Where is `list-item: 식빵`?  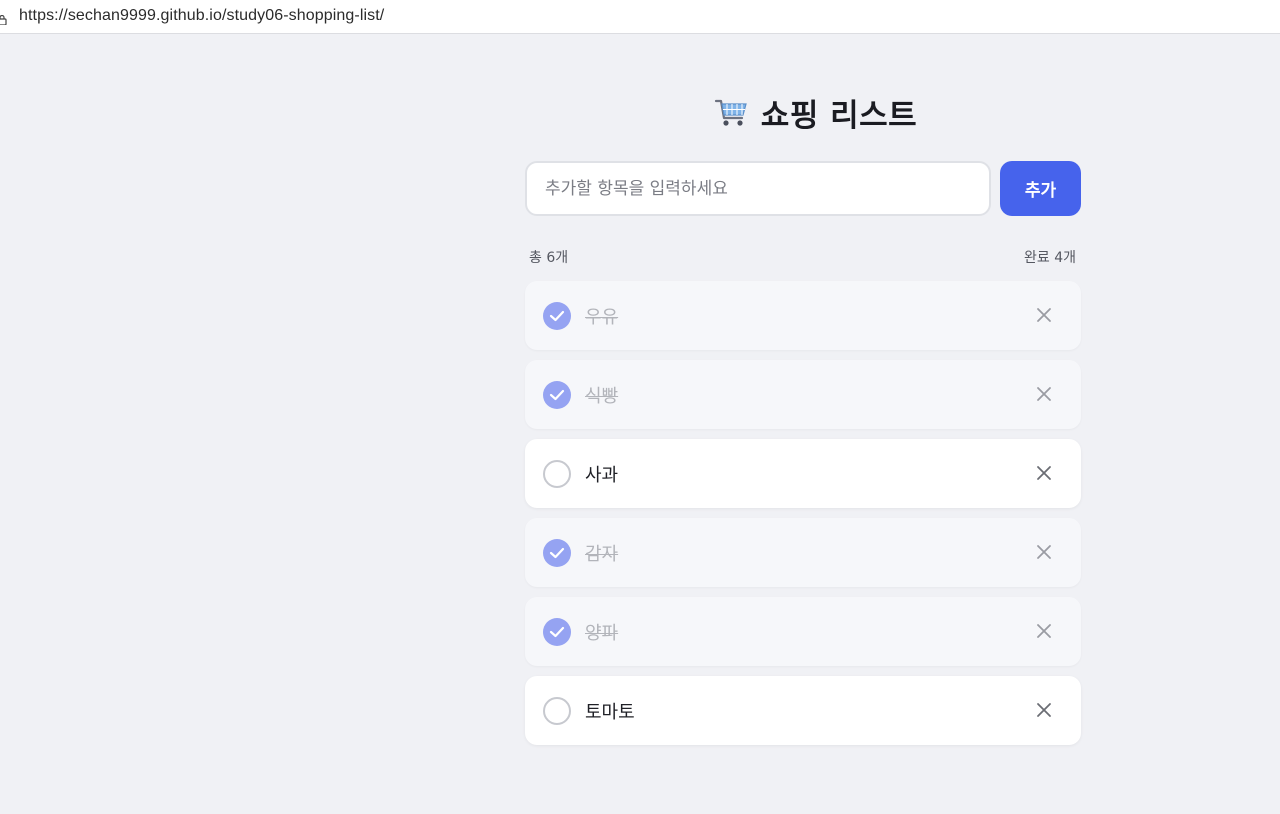
list-item: 식빵 is located at coordinates (803, 394).